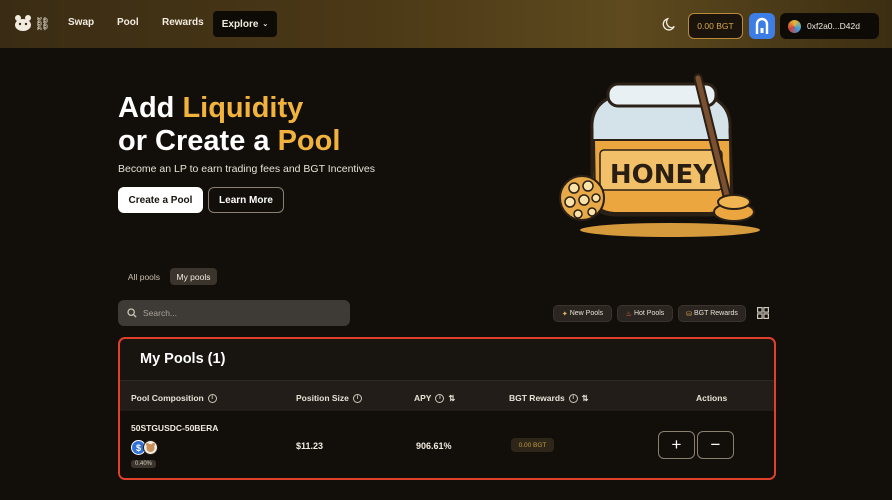 The width and height of the screenshot is (892, 500). Describe the element at coordinates (716, 313) in the screenshot. I see `filter-label: BGT Rewards` at that location.